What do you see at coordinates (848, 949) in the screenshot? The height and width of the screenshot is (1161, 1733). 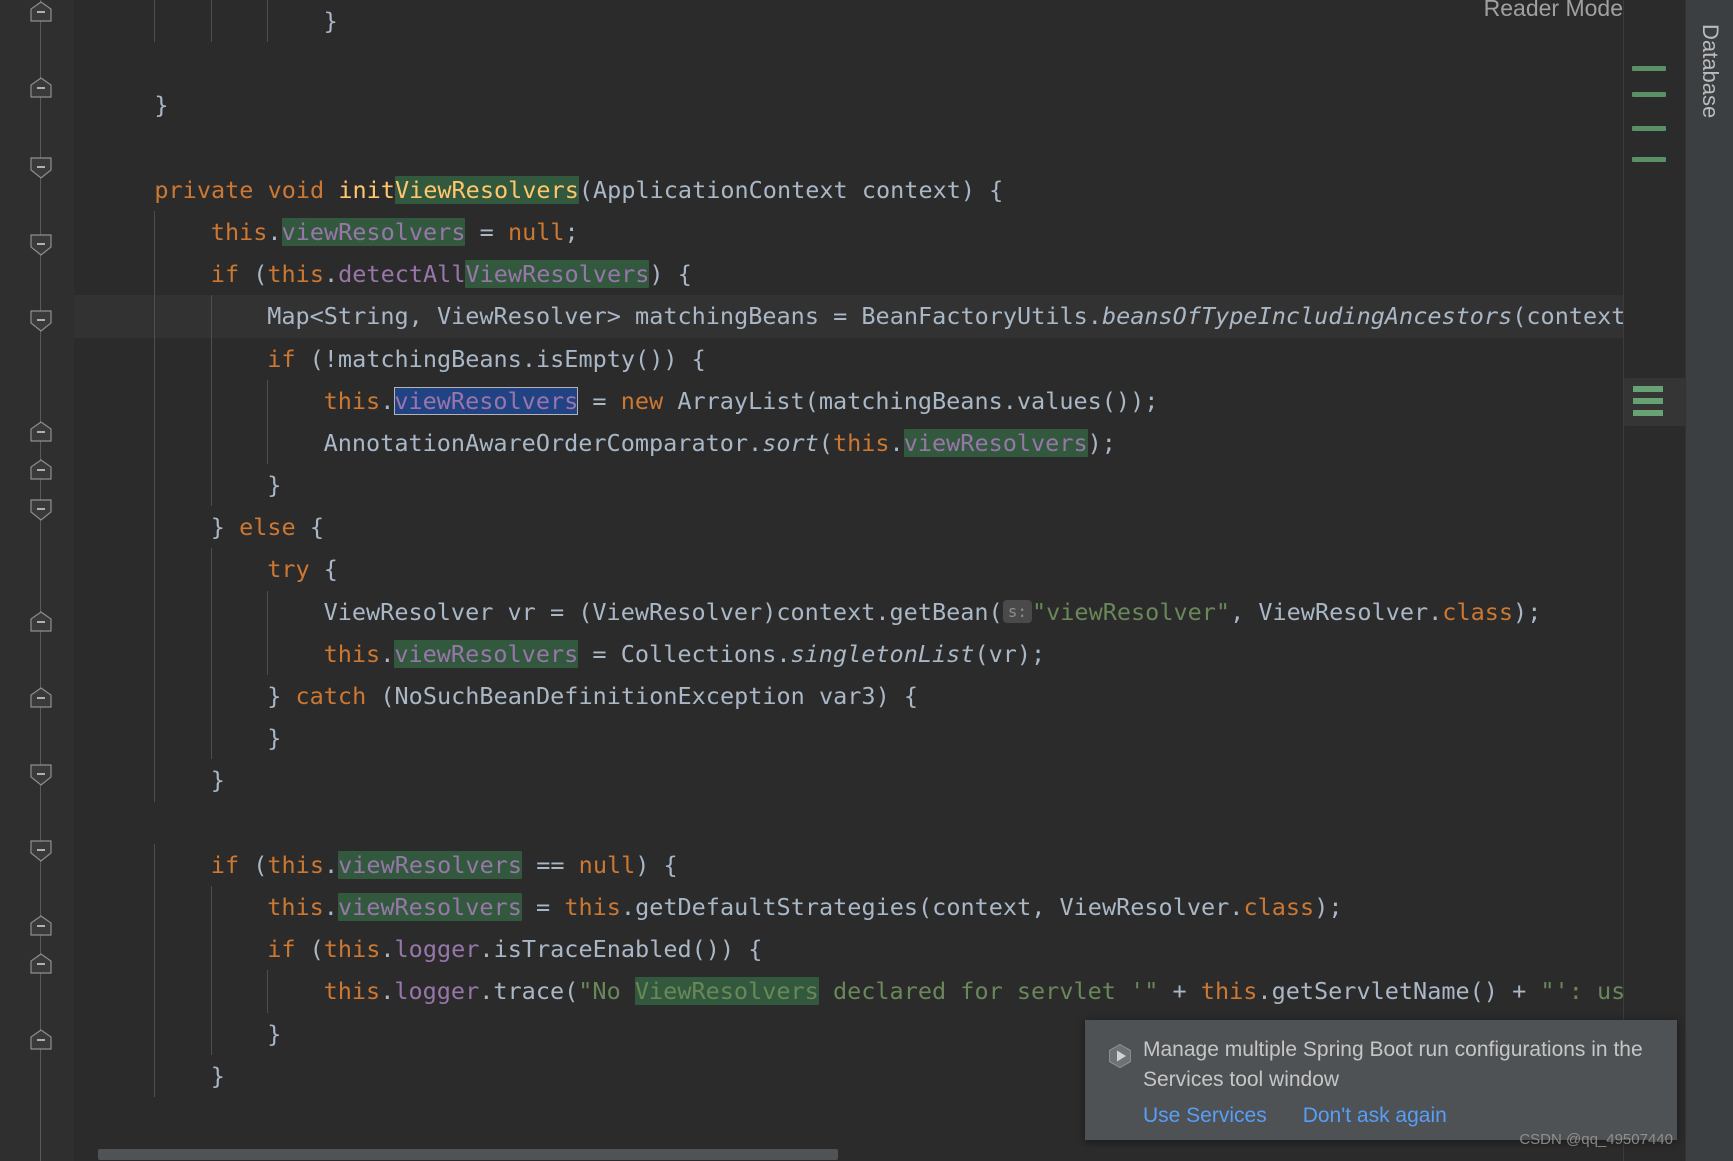 I see `code-line: if (this.logger.isTraceEnabled()) {` at bounding box center [848, 949].